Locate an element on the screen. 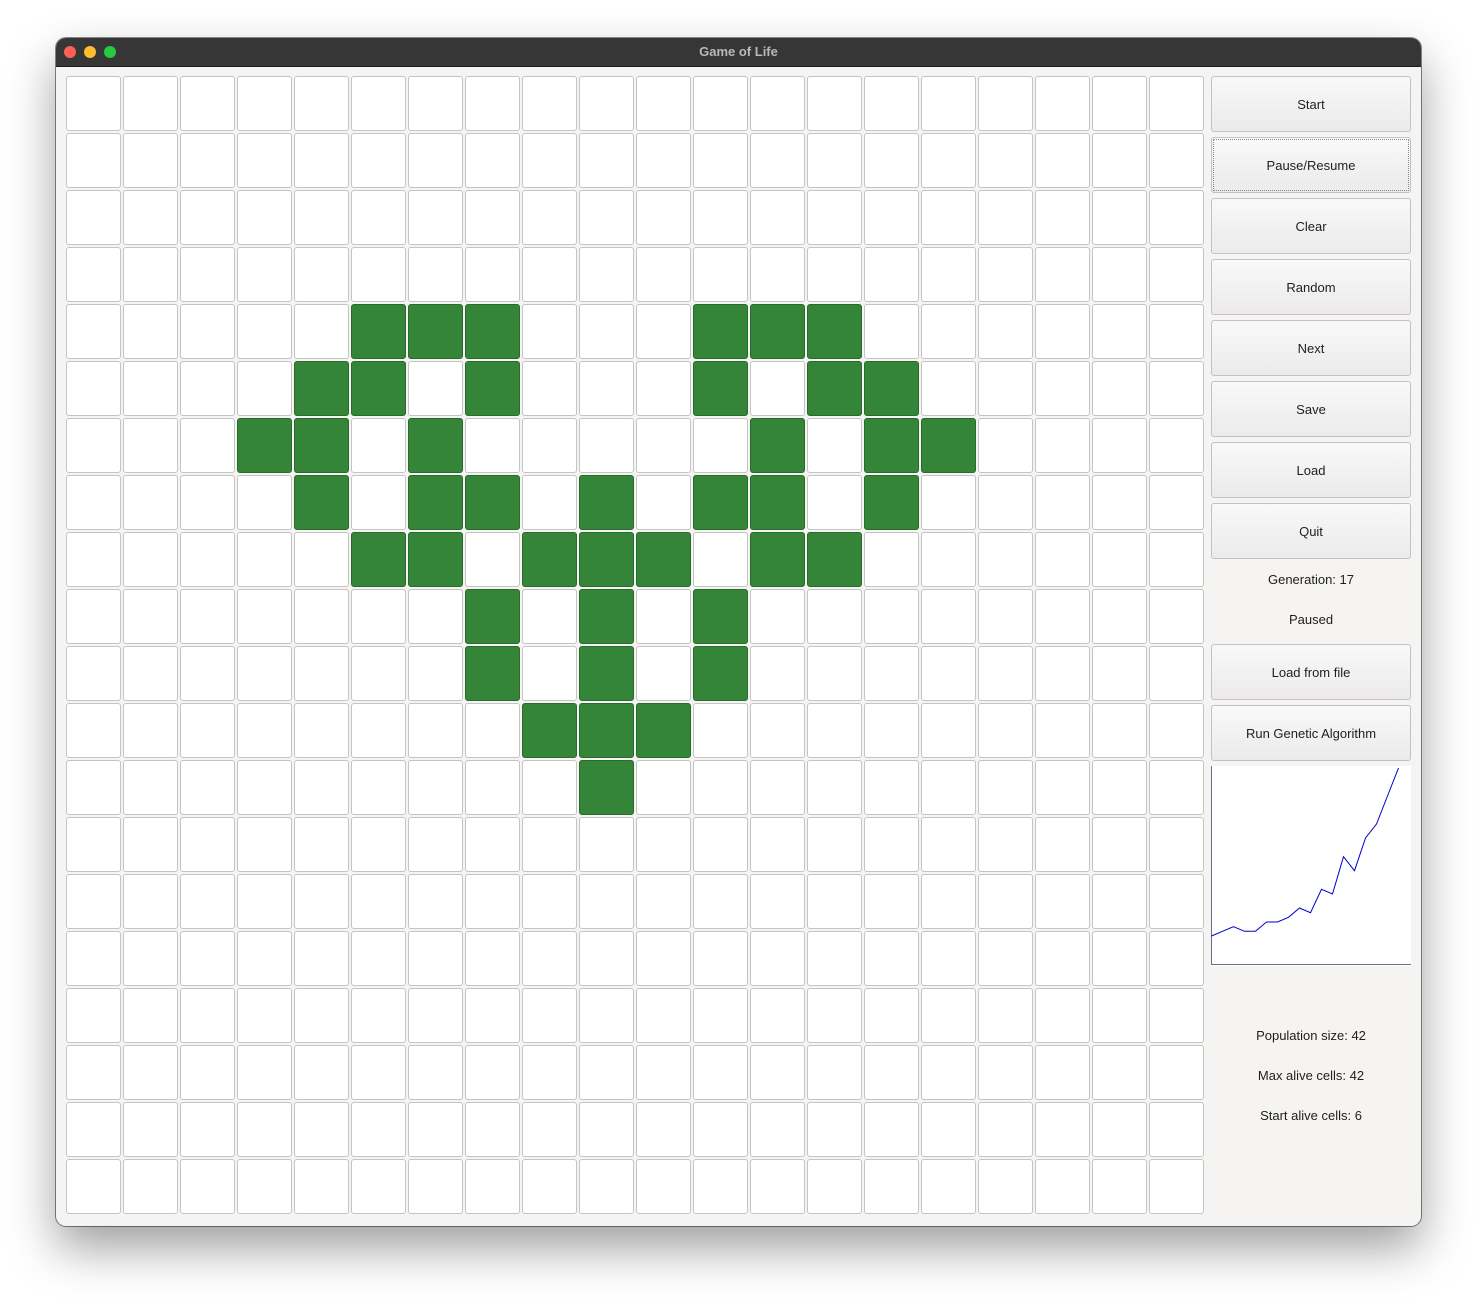  load-from-file-button: Load from file is located at coordinates (1311, 672).